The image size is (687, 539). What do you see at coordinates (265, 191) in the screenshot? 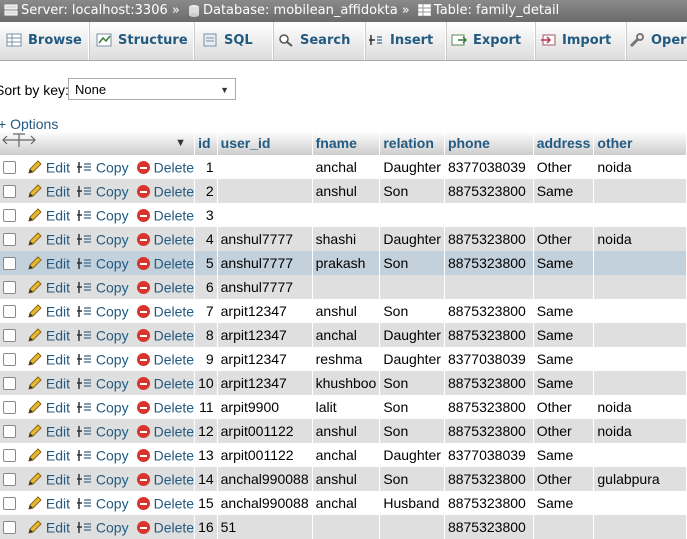
I see `cell-user-id` at bounding box center [265, 191].